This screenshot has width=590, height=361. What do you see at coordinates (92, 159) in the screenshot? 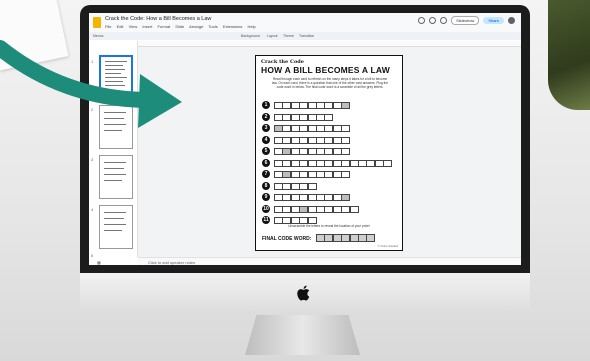
I see `slide-number: 3` at bounding box center [92, 159].